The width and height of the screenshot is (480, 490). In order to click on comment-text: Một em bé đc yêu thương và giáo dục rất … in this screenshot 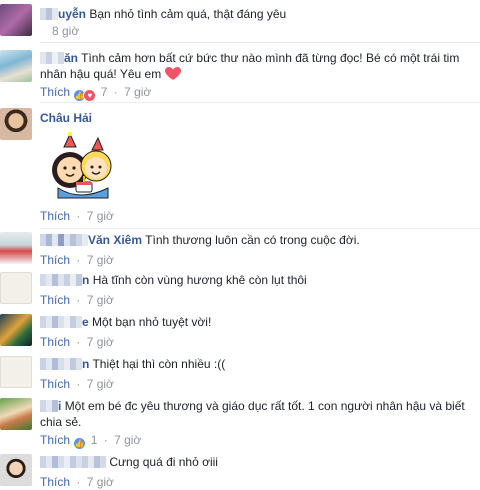, I will do `click(252, 414)`.